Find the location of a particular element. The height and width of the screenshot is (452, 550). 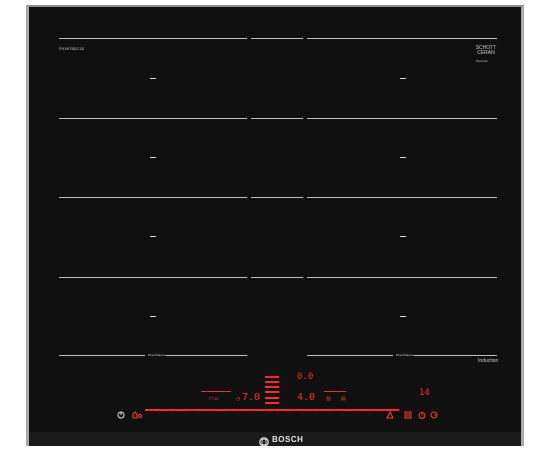

zone-top-mid-line is located at coordinates (277, 38).